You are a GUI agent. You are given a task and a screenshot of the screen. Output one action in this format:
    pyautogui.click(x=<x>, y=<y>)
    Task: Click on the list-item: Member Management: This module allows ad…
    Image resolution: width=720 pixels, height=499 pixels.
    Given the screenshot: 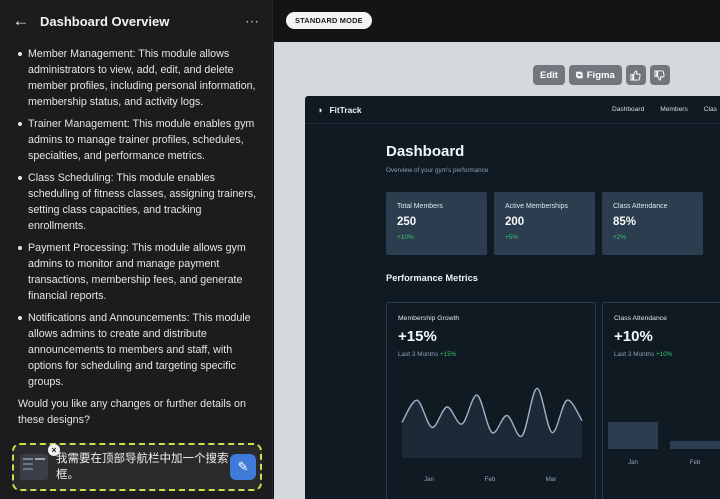 What is the action you would take?
    pyautogui.click(x=139, y=78)
    